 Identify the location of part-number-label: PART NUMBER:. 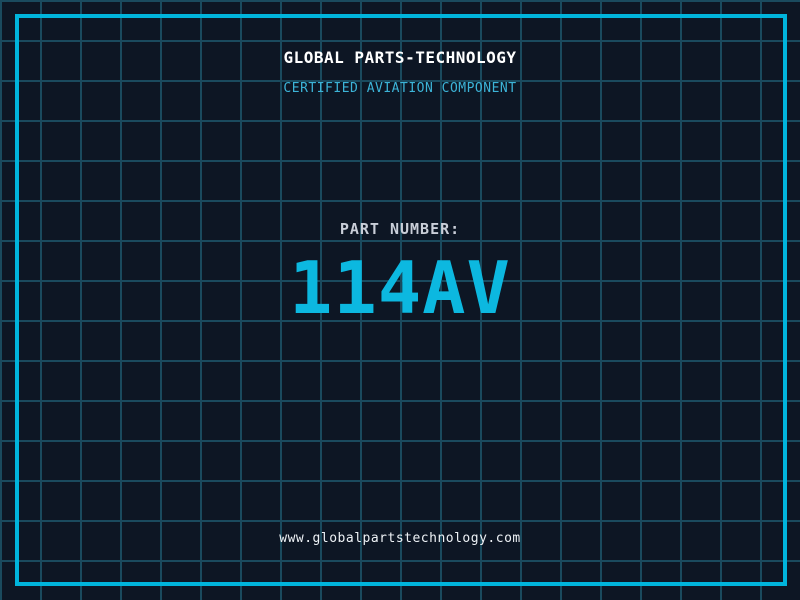
(400, 229).